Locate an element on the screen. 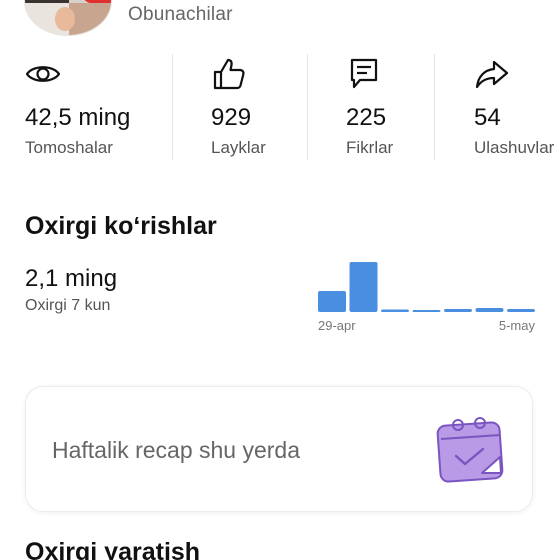  chart-axis-label: 29-apr is located at coordinates (337, 325).